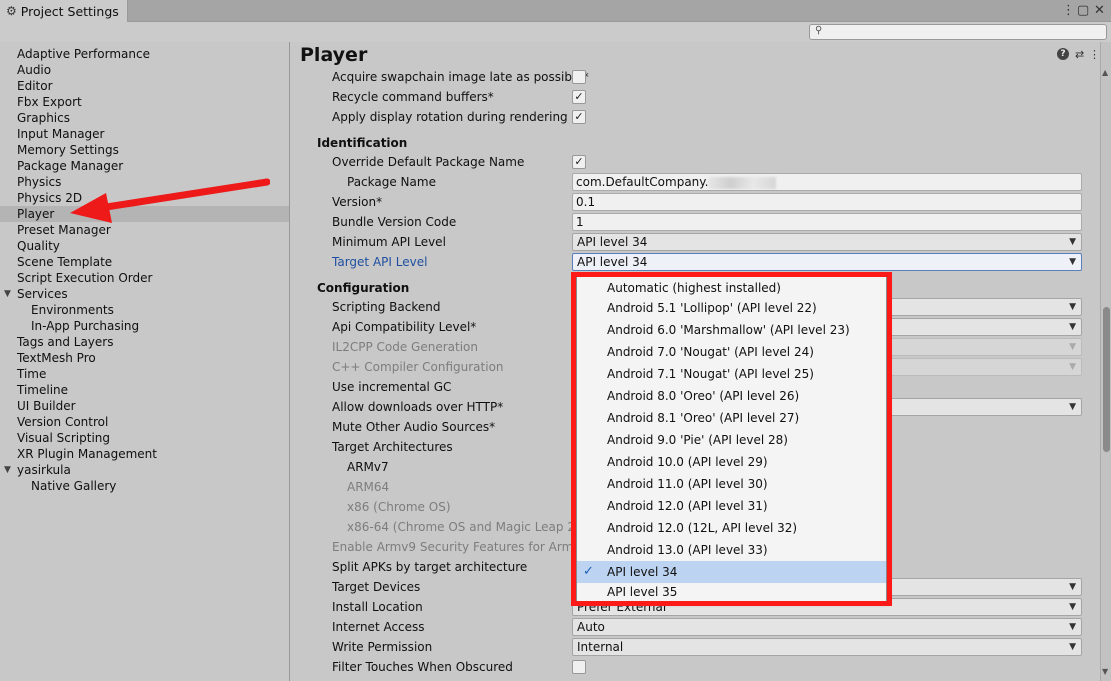  Describe the element at coordinates (591, 627) in the screenshot. I see `internet-access-value: Auto` at that location.